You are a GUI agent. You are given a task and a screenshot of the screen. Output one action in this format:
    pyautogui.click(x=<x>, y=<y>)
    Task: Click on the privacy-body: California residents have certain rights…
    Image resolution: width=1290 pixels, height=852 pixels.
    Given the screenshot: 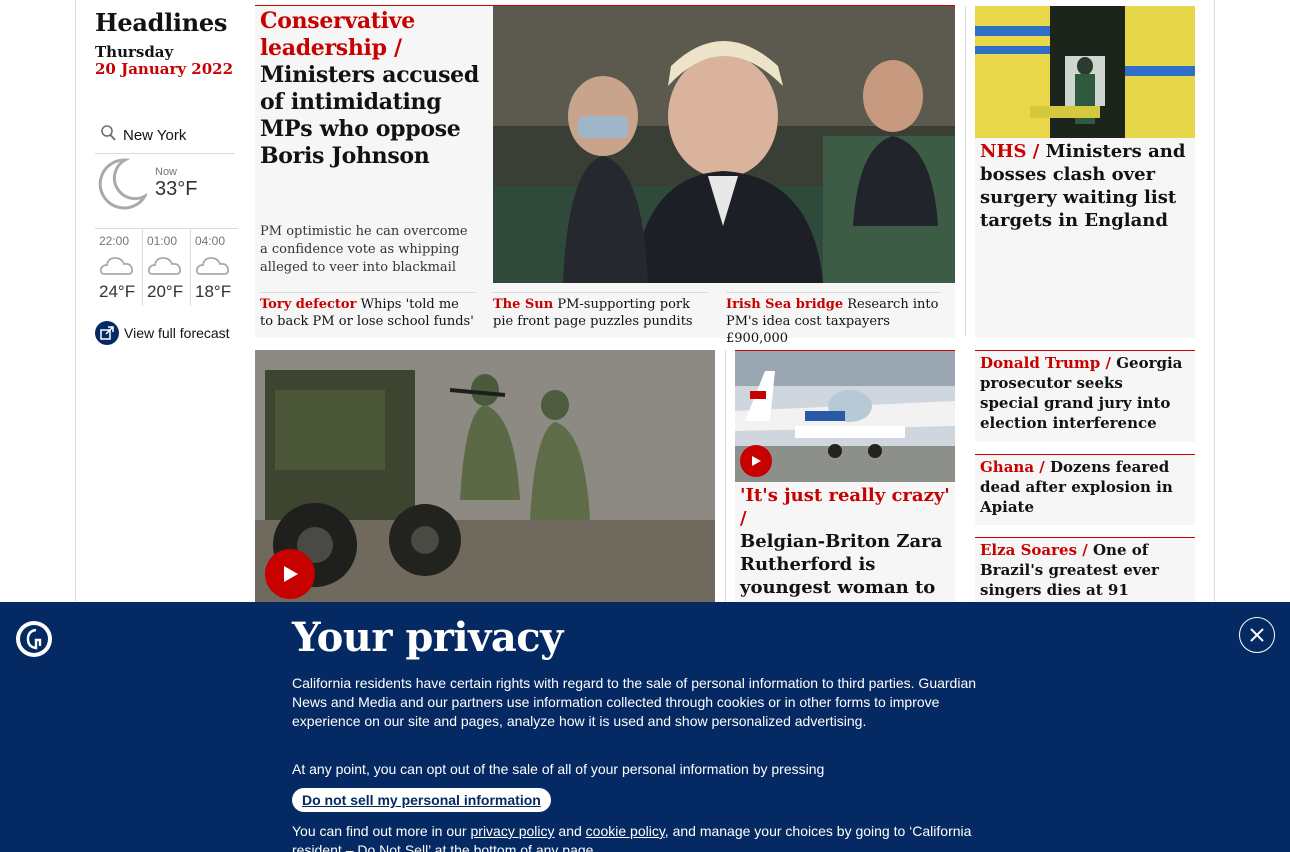 What is the action you would take?
    pyautogui.click(x=634, y=702)
    